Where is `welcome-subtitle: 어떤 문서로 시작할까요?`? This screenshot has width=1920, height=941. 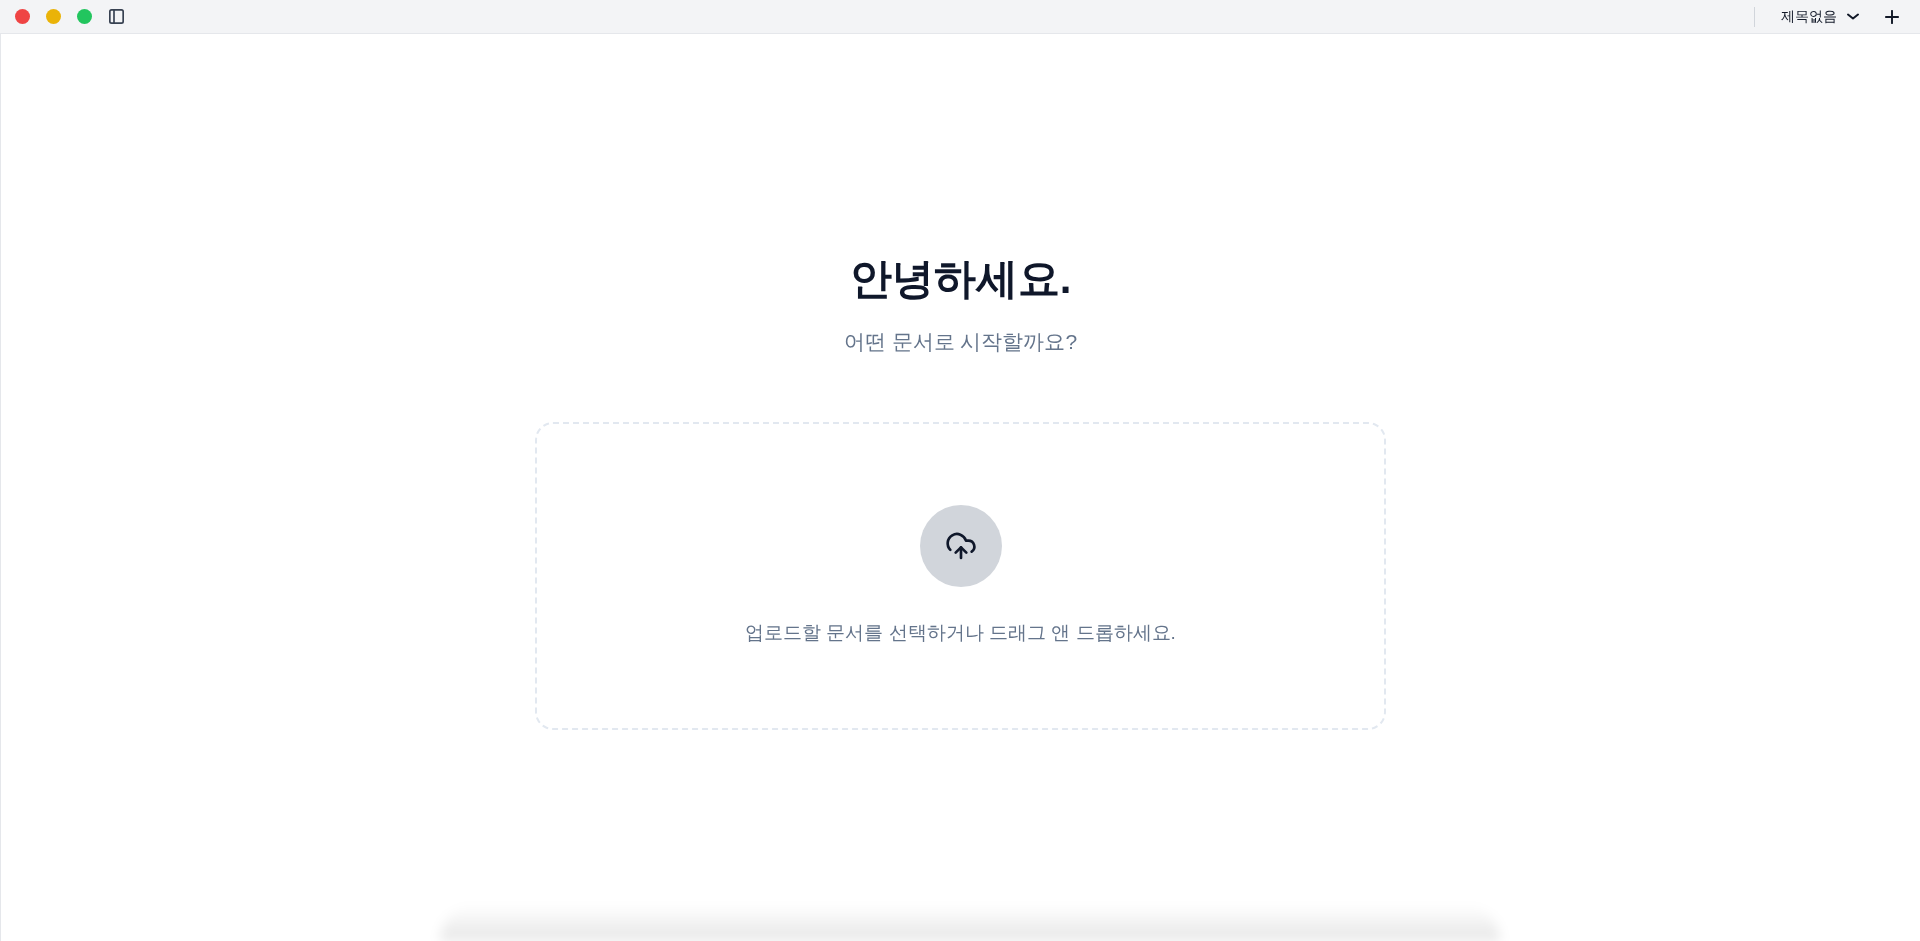
welcome-subtitle: 어떤 문서로 시작할까요? is located at coordinates (960, 342).